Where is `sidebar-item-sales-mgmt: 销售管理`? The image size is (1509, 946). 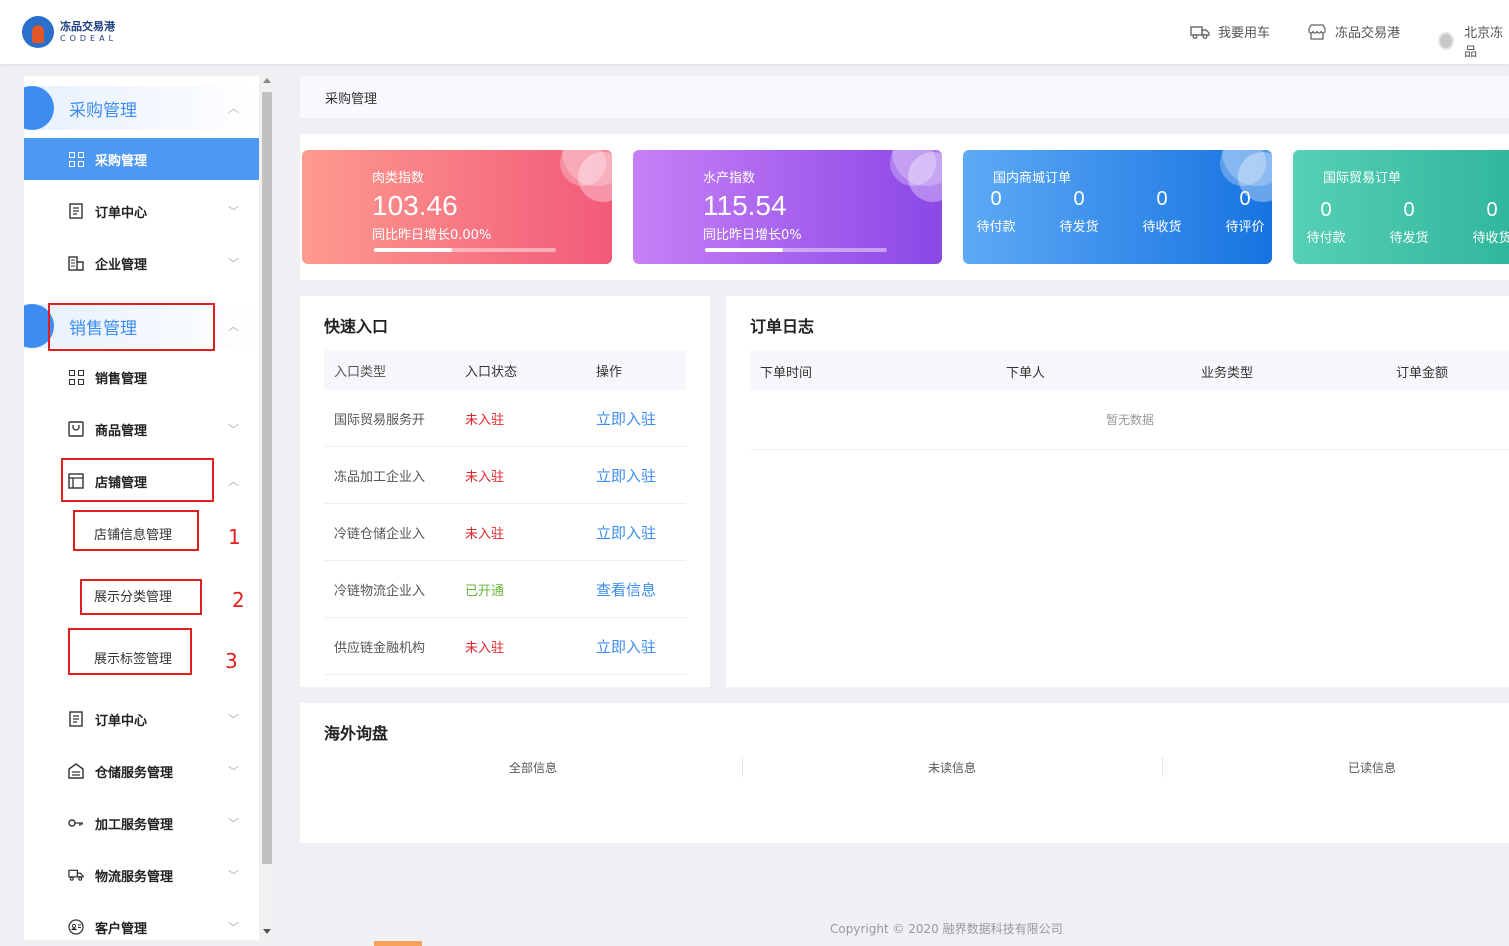
sidebar-item-sales-mgmt: 销售管理 is located at coordinates (141, 377).